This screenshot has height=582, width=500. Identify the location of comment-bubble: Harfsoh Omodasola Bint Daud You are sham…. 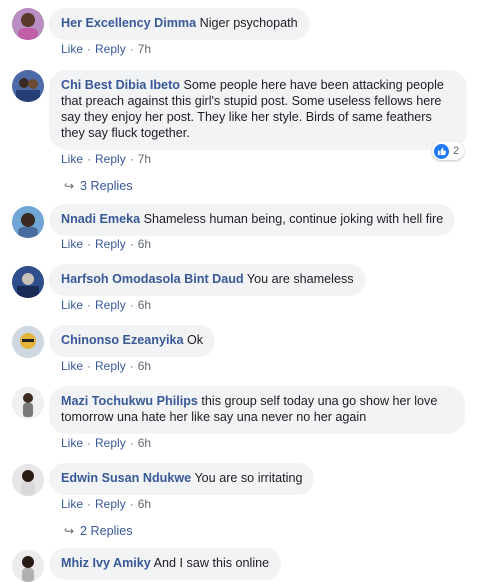
(207, 280).